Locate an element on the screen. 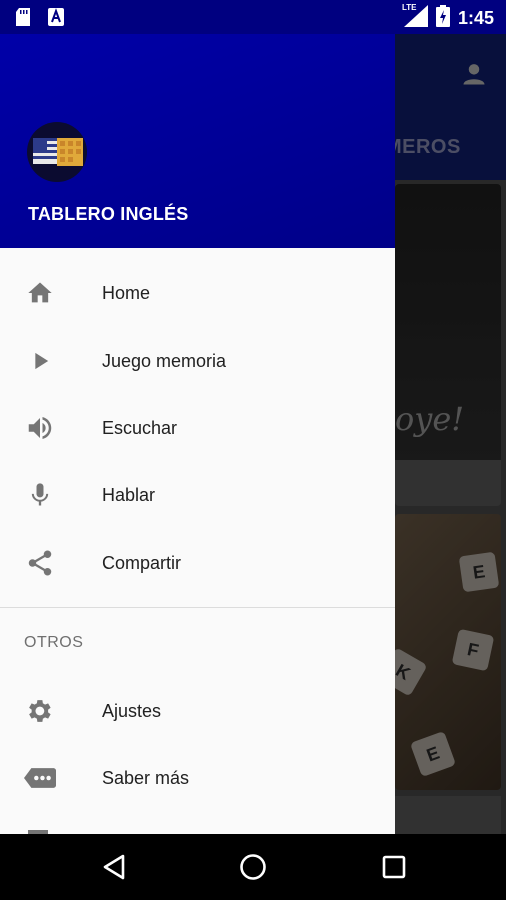 This screenshot has width=506, height=900. menu-item-label: Saber más is located at coordinates (146, 777).